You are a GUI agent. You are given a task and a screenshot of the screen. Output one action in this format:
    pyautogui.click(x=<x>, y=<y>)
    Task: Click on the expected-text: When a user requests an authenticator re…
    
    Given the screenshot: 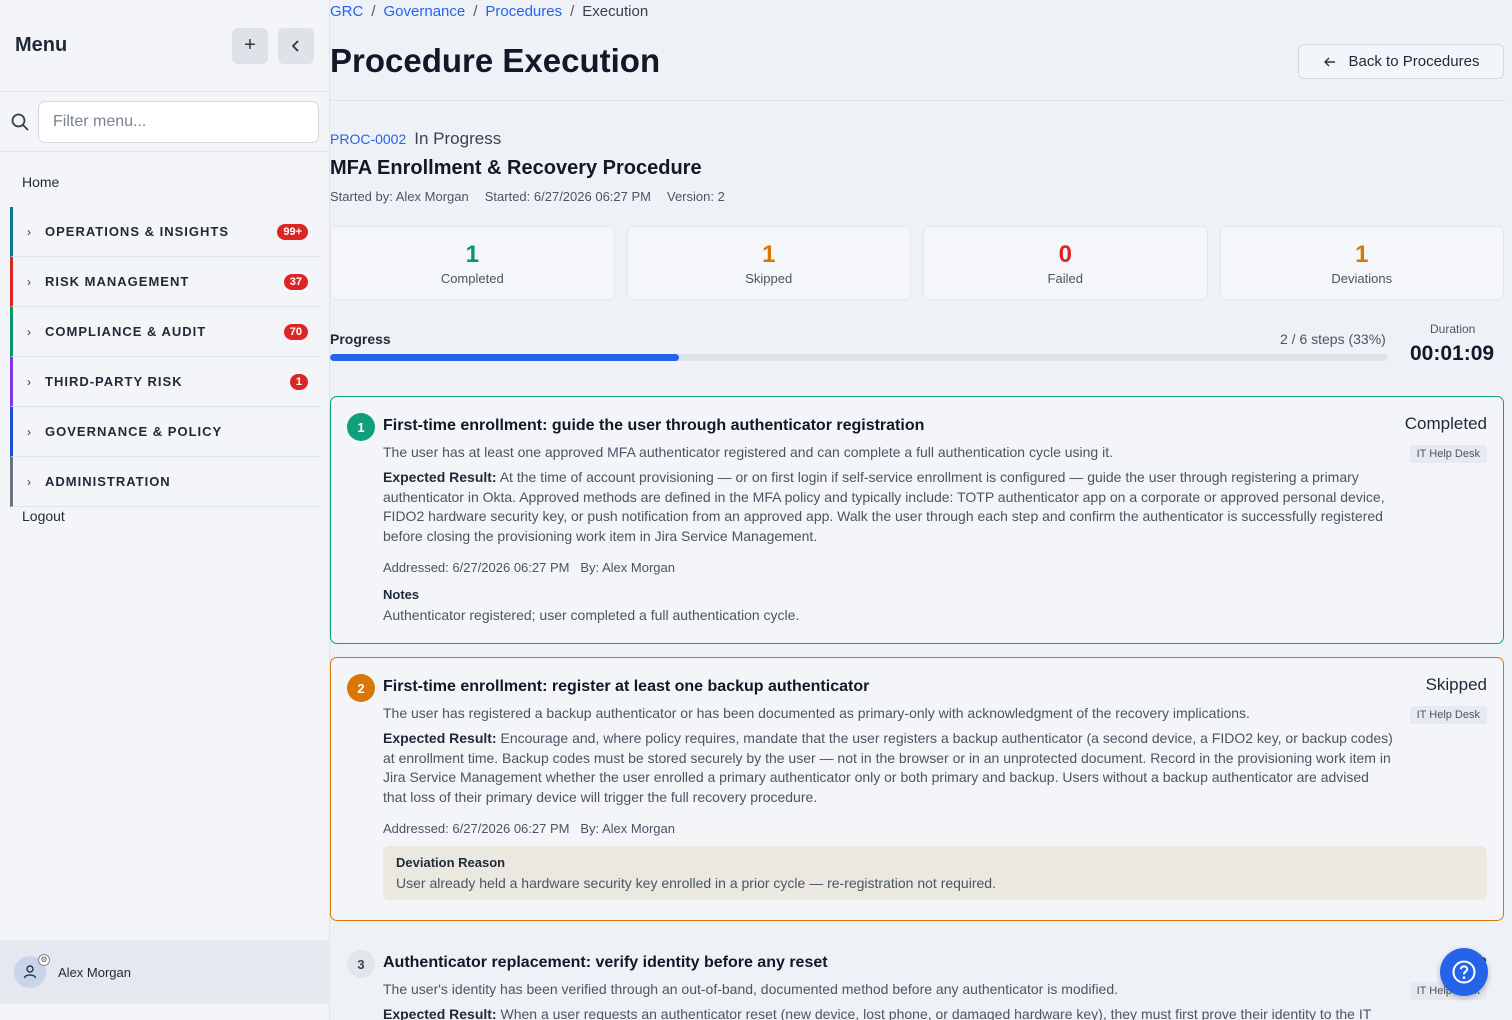 What is the action you would take?
    pyautogui.click(x=936, y=1013)
    